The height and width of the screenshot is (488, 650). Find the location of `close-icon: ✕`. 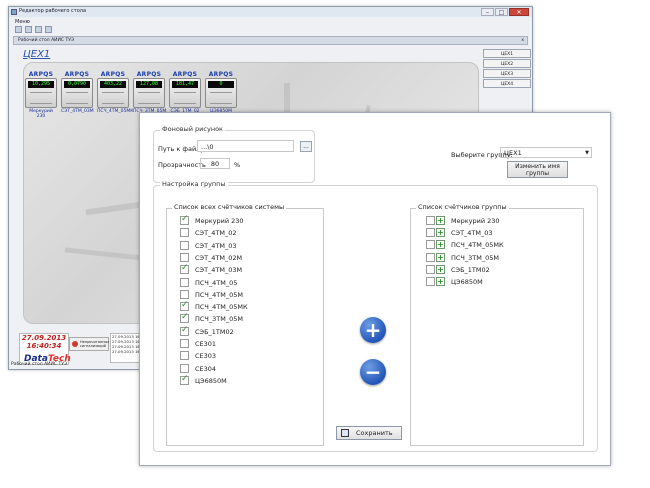

close-icon: ✕ is located at coordinates (519, 12).